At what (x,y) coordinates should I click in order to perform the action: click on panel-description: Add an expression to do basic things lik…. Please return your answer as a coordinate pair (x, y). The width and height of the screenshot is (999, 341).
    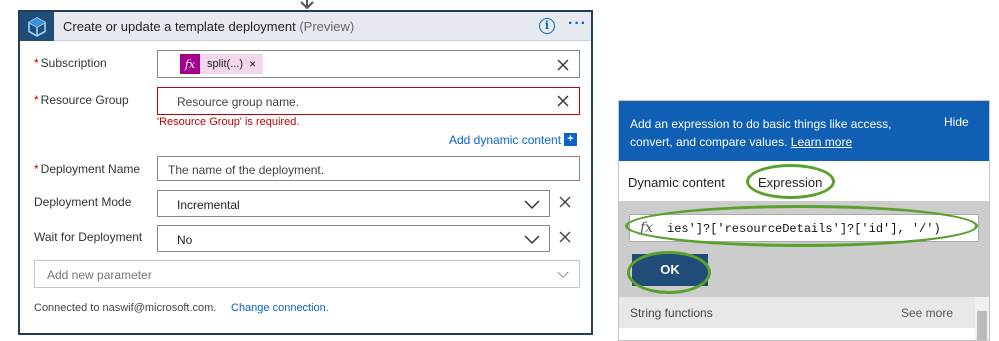
    Looking at the image, I should click on (780, 133).